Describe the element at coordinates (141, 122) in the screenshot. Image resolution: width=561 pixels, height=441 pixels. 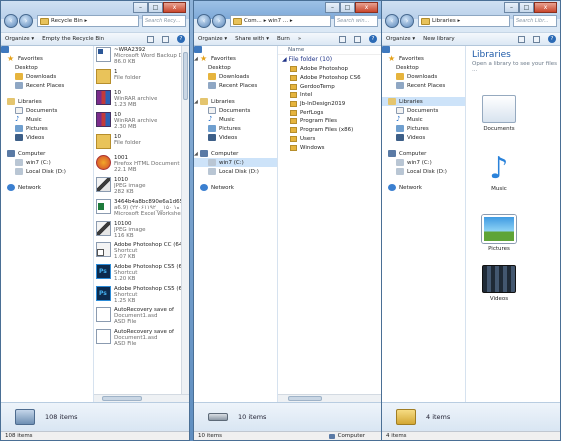
I see `file-tile: 10 WinRAR archive 2.30 MB` at that location.